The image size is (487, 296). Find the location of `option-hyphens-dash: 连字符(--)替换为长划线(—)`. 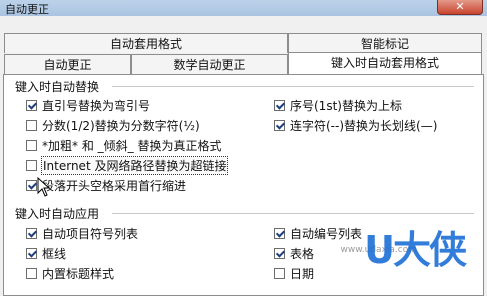

option-hyphens-dash: 连字符(--)替换为长划线(—) is located at coordinates (355, 125).